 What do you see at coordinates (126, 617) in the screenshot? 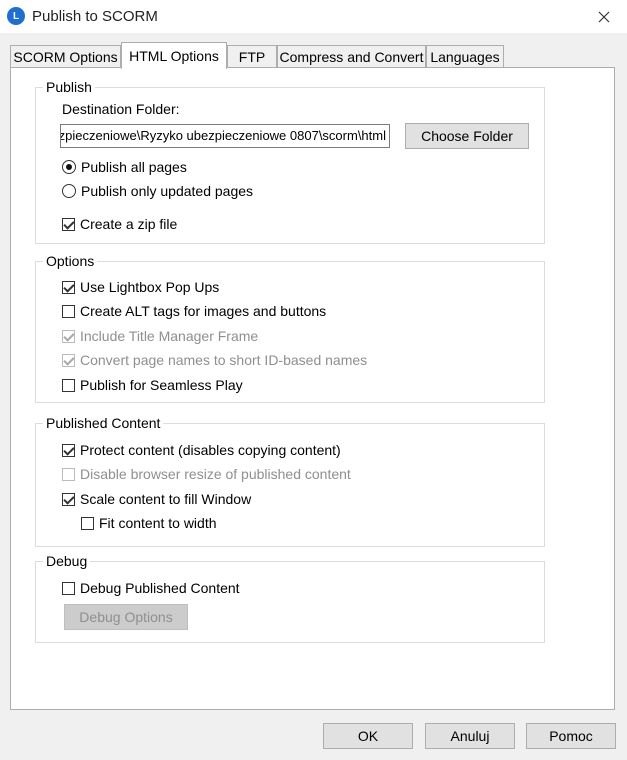
I see `debug-options-button: Debug Options` at bounding box center [126, 617].